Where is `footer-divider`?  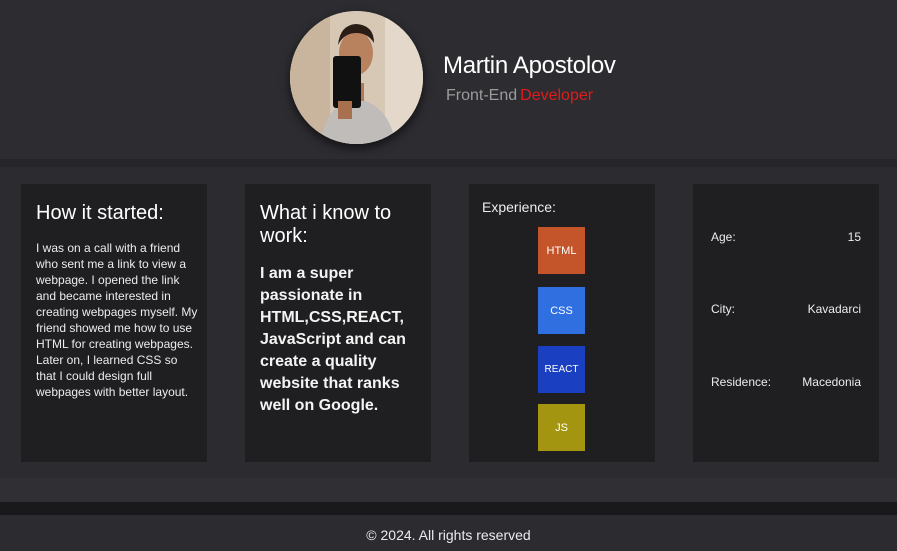 footer-divider is located at coordinates (448, 508).